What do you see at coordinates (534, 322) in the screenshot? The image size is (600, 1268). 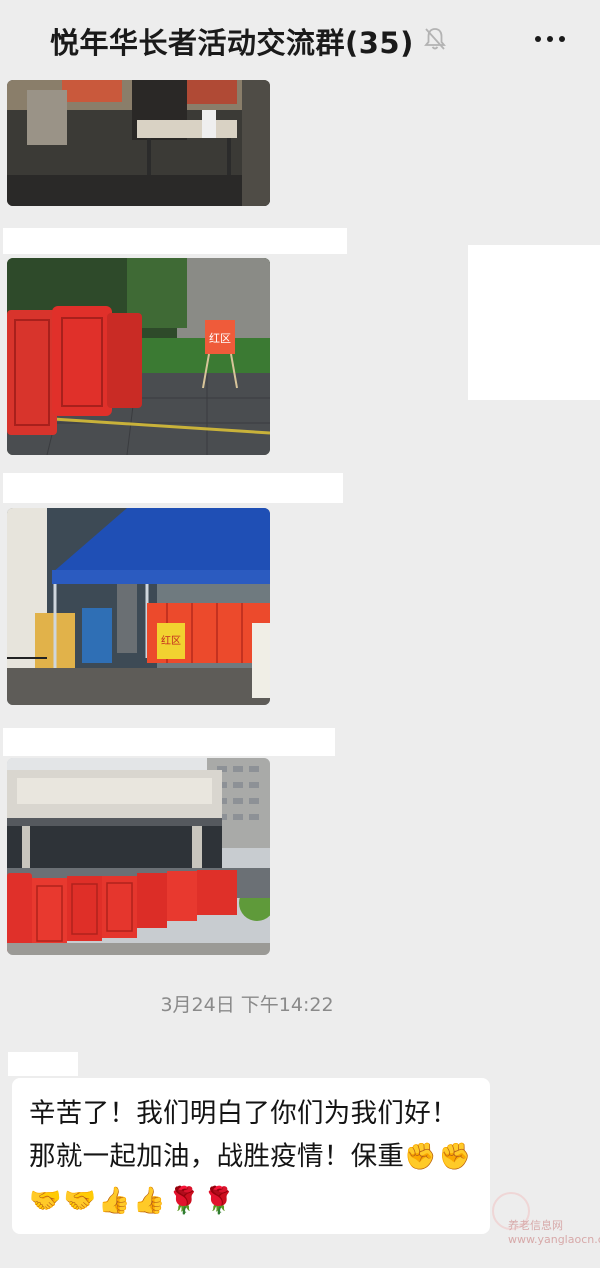 I see `redacted-avatar` at bounding box center [534, 322].